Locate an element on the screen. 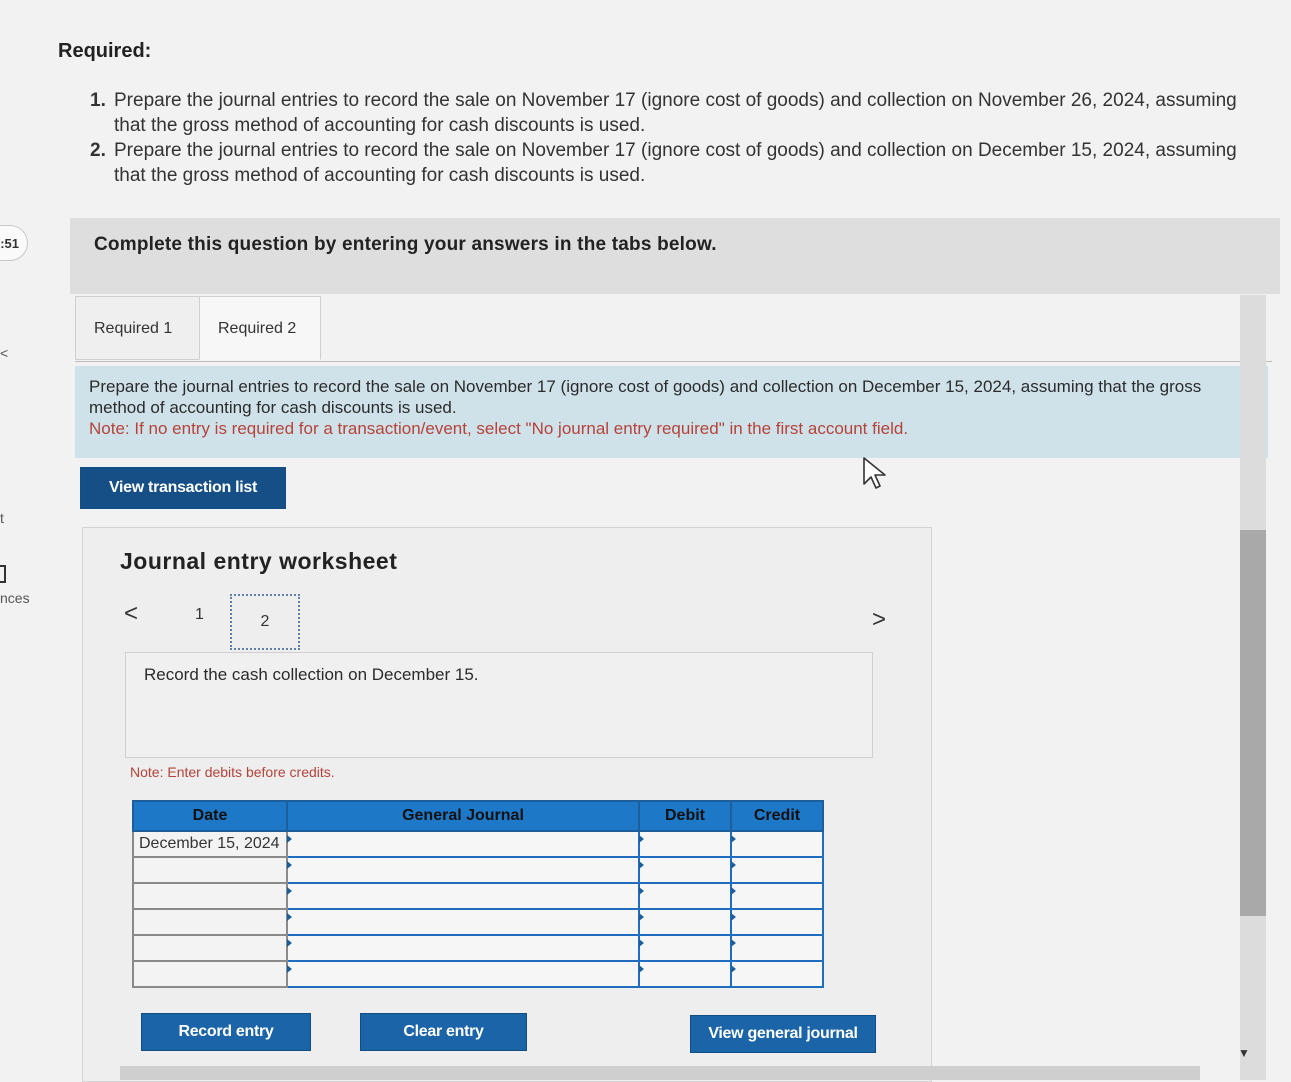 This screenshot has width=1291, height=1082. timer-display: :51 is located at coordinates (14, 243).